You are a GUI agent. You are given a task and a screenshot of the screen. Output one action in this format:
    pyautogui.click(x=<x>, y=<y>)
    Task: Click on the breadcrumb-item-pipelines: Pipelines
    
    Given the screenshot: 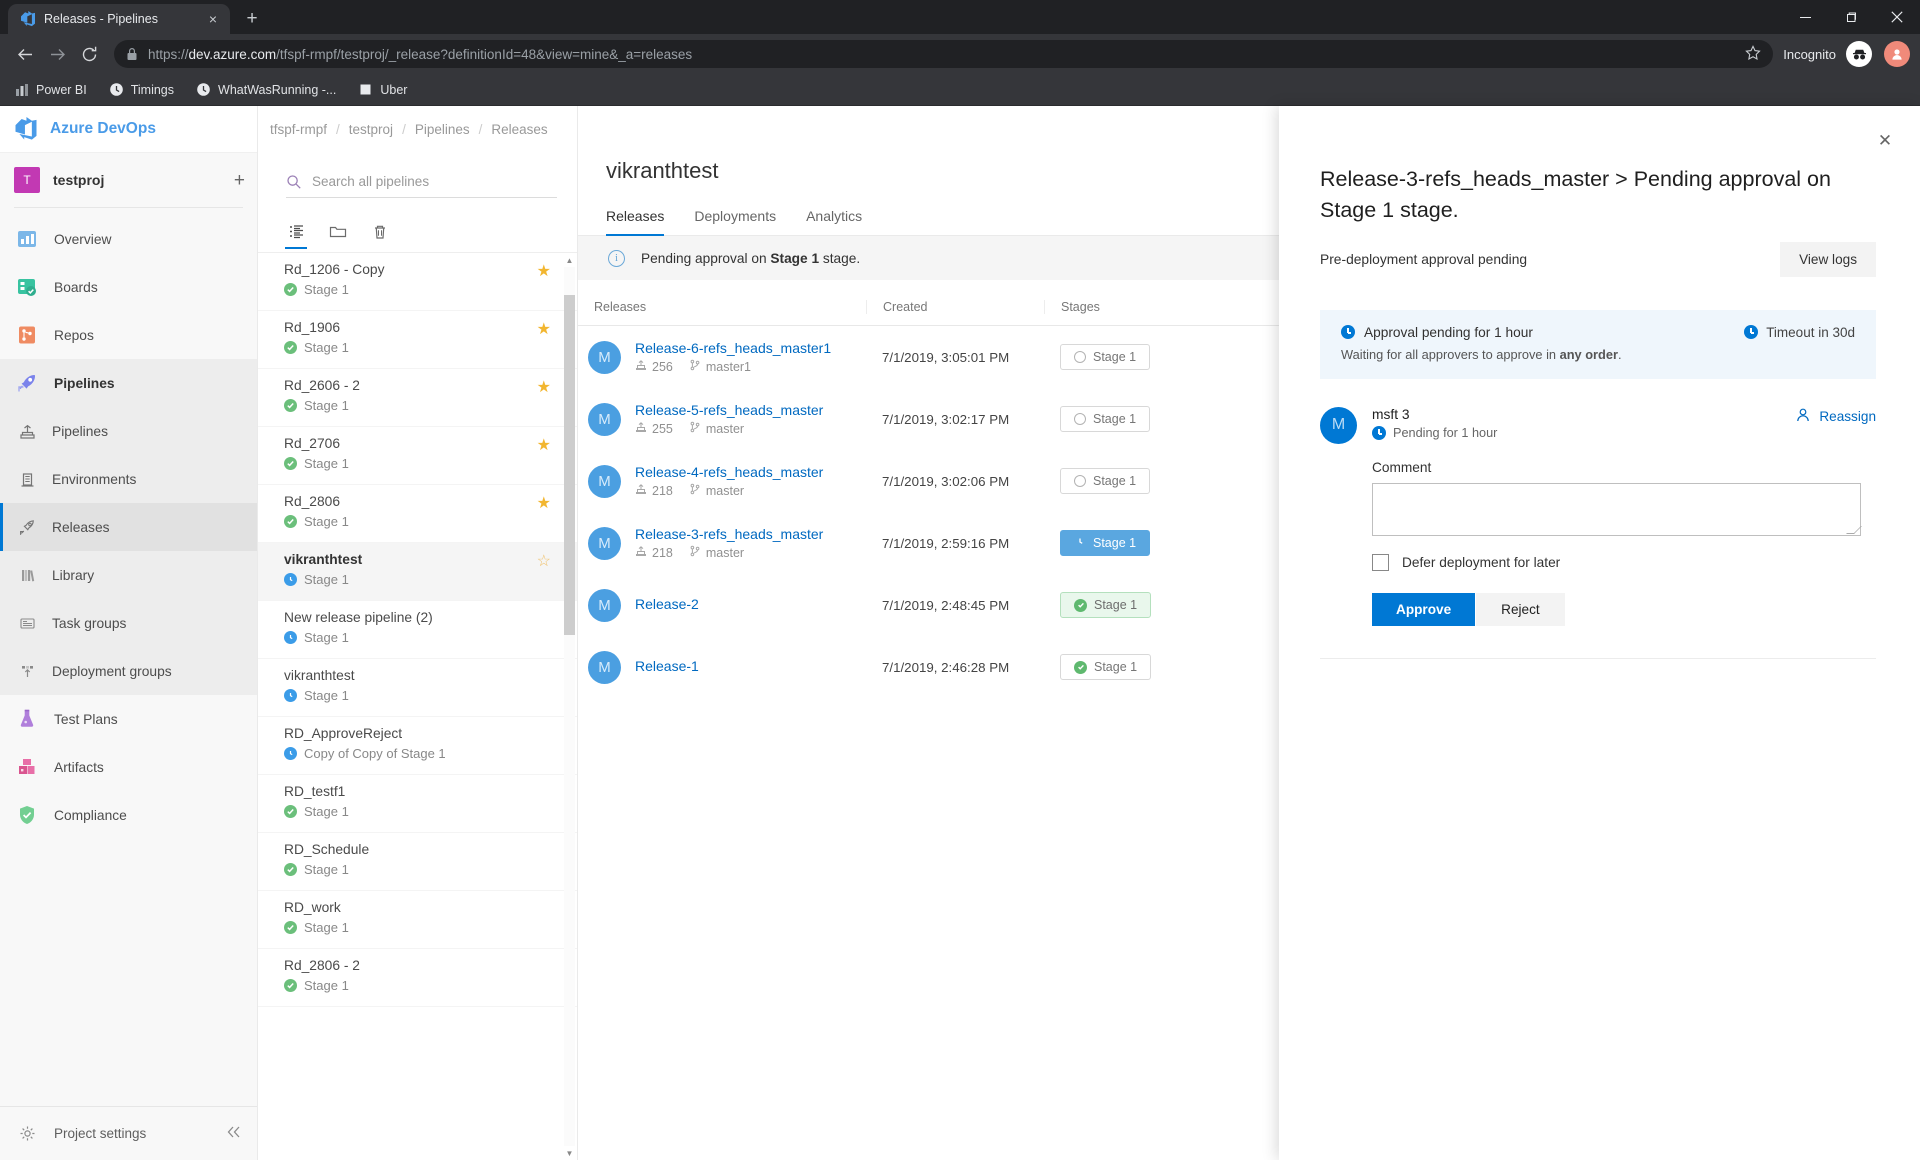 What is the action you would take?
    pyautogui.click(x=442, y=129)
    